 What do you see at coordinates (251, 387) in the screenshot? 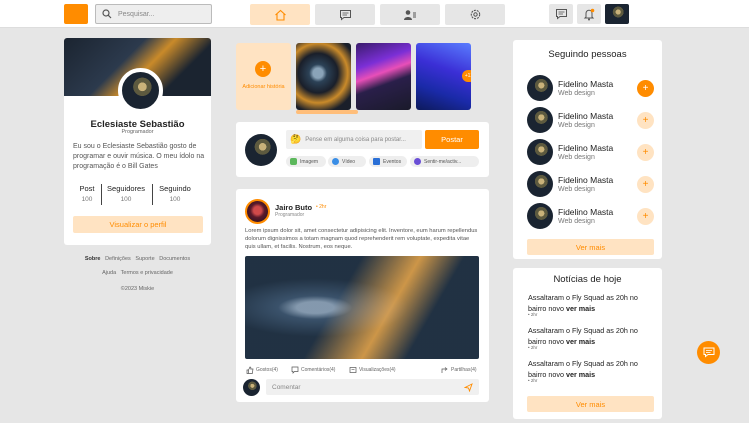
I see `comment-avatar` at bounding box center [251, 387].